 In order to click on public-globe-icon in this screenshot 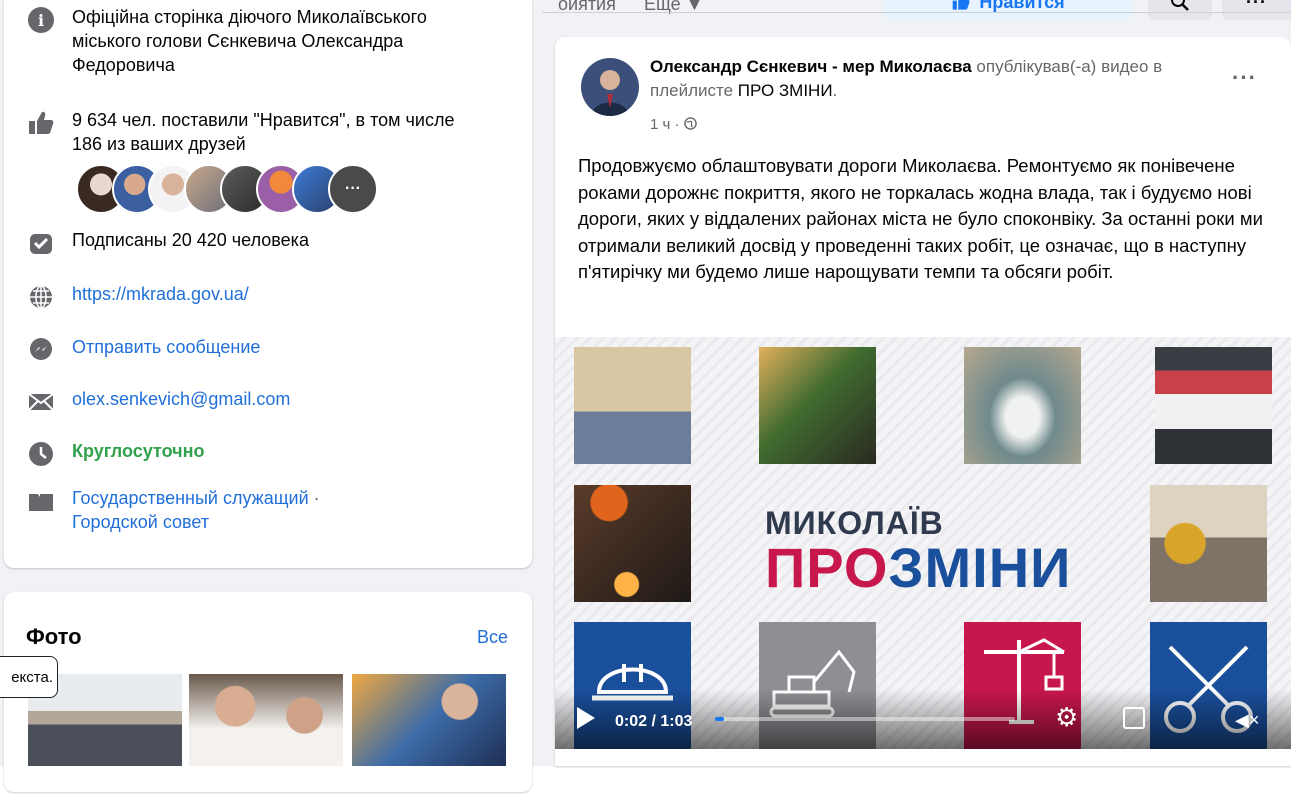, I will do `click(690, 123)`.